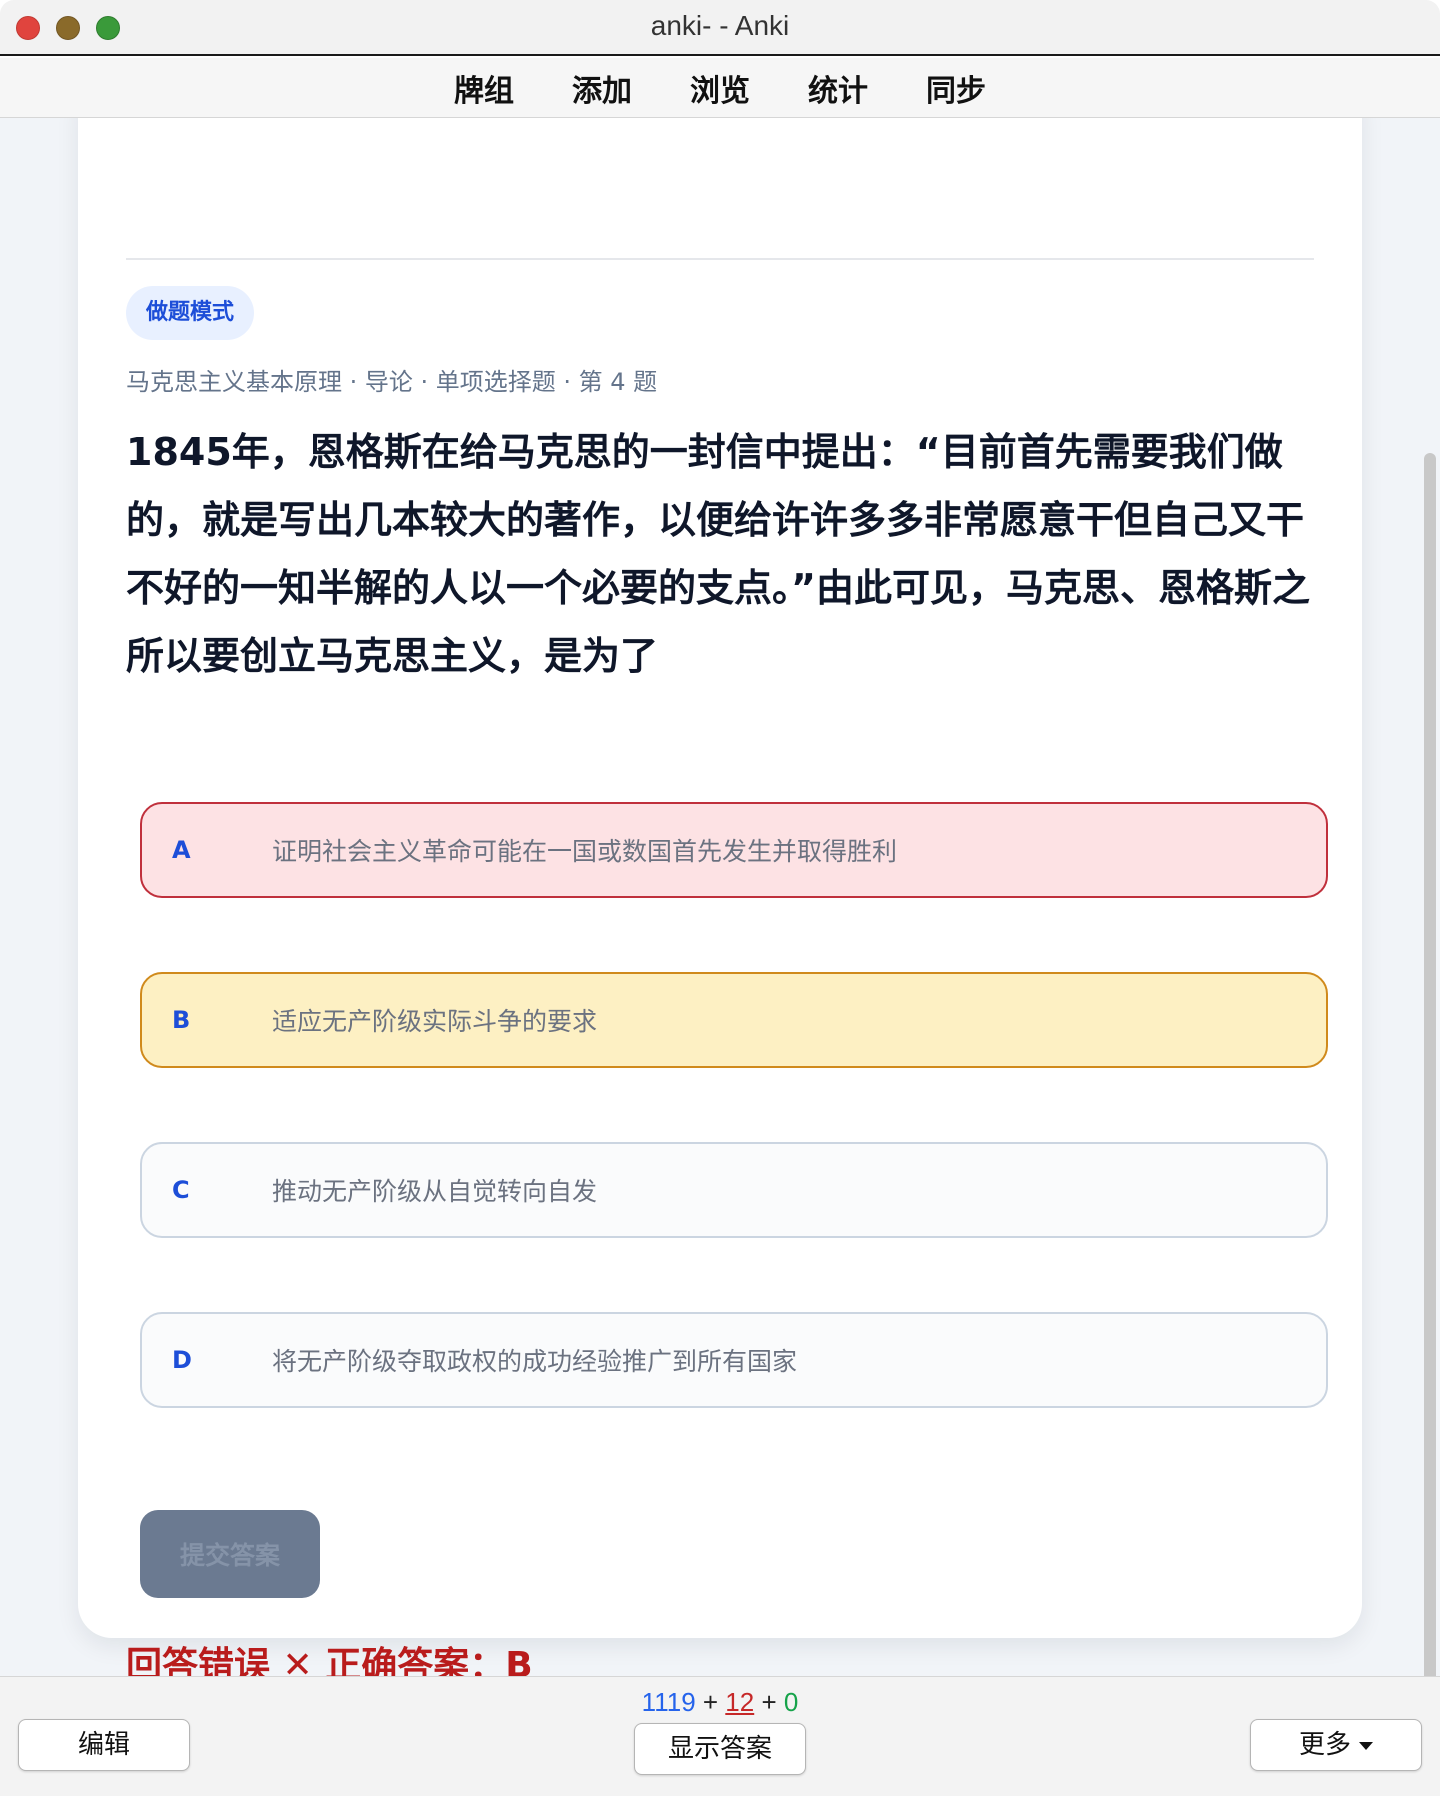 This screenshot has width=1440, height=1796. I want to click on option-letter: D, so click(182, 1360).